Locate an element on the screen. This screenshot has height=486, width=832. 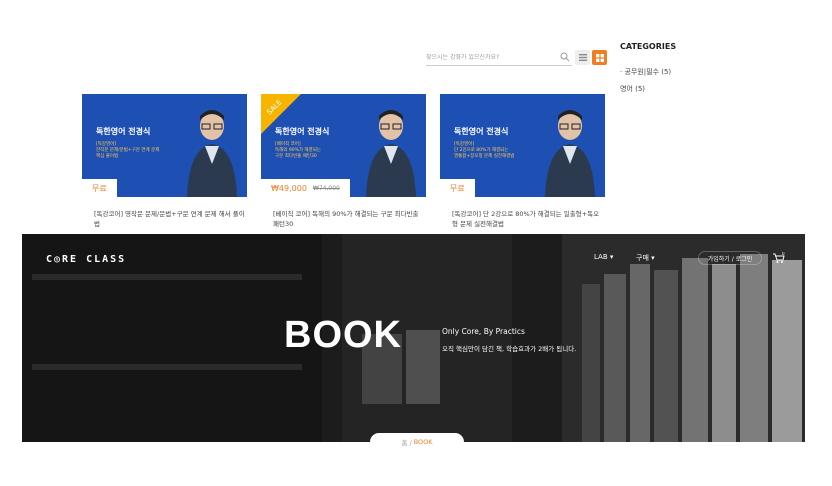
price-tag: ₩49,000 ₩74,000 is located at coordinates (305, 188).